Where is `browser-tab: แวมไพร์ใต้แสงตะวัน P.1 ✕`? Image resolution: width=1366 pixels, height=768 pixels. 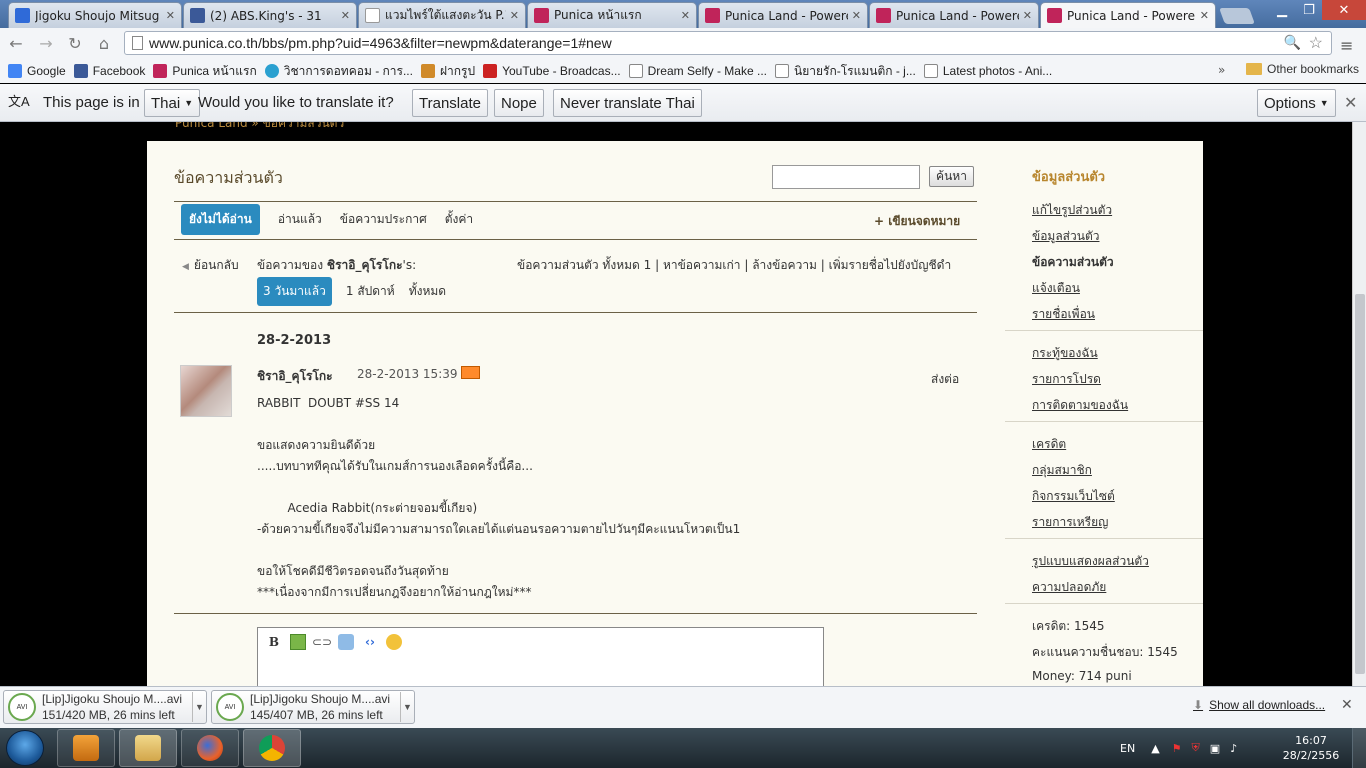 browser-tab: แวมไพร์ใต้แสงตะวัน P.1 ✕ is located at coordinates (442, 15).